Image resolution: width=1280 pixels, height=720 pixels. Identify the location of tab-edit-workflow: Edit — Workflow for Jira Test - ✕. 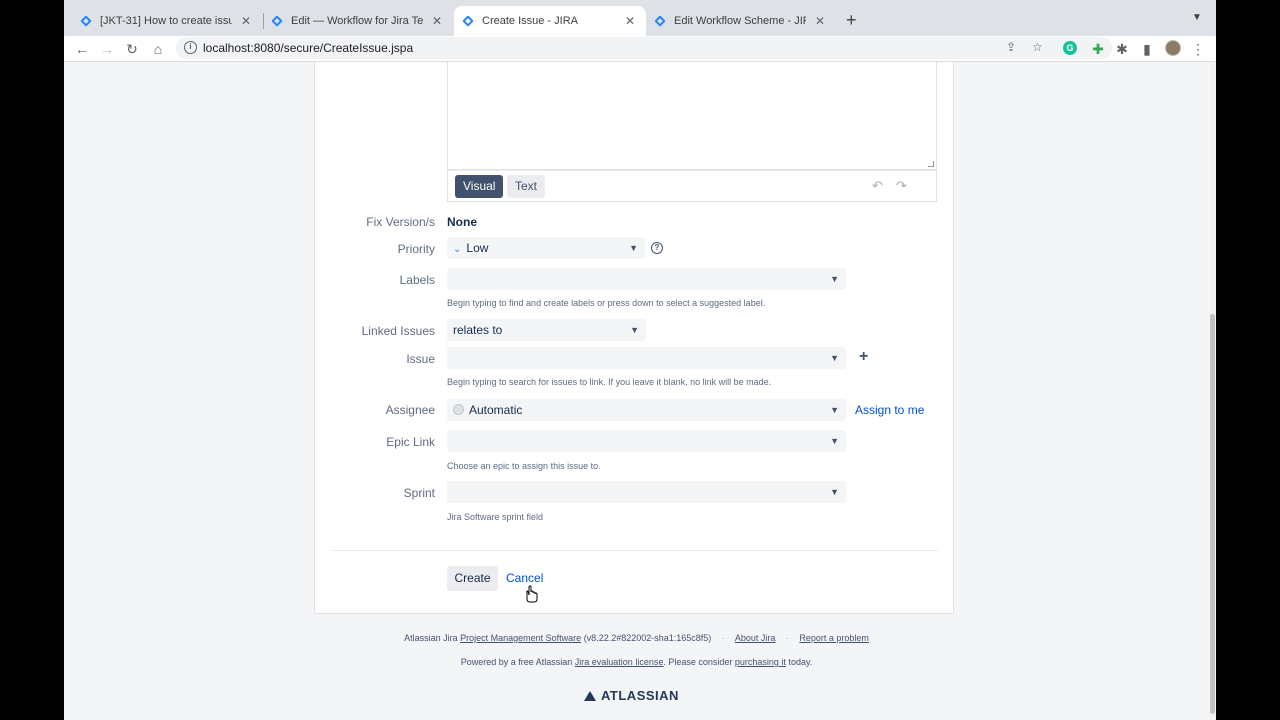
(358, 21).